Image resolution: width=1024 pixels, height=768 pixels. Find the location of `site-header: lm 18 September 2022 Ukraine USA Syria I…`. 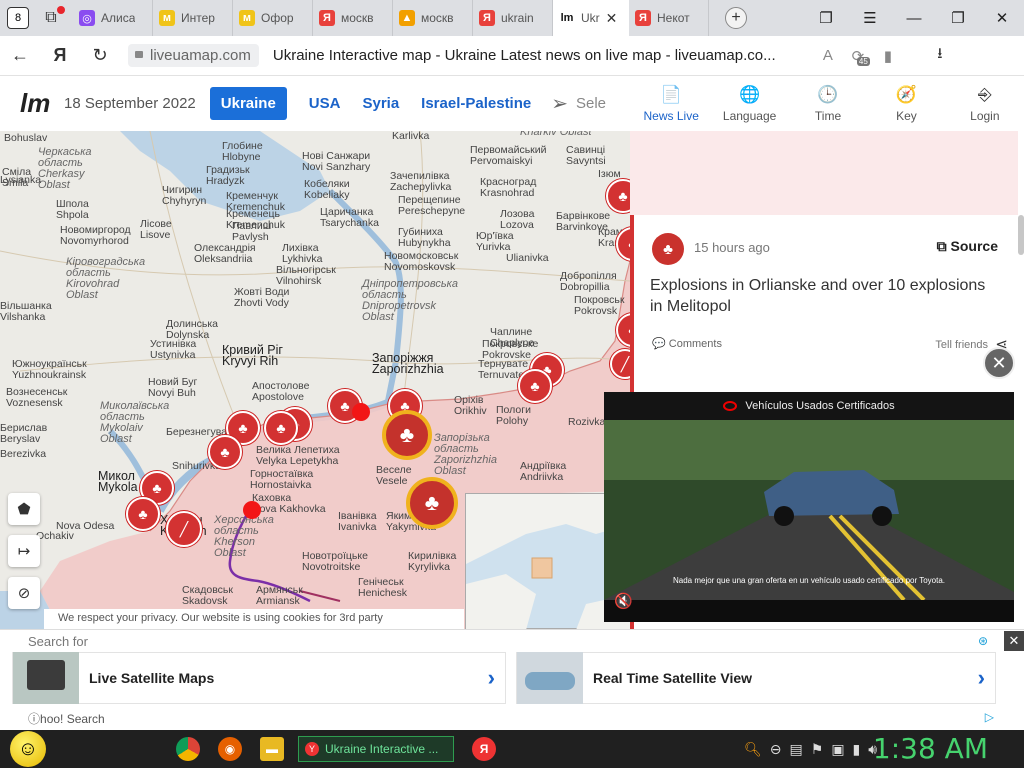

site-header: lm 18 September 2022 Ukraine USA Syria I… is located at coordinates (316, 103).